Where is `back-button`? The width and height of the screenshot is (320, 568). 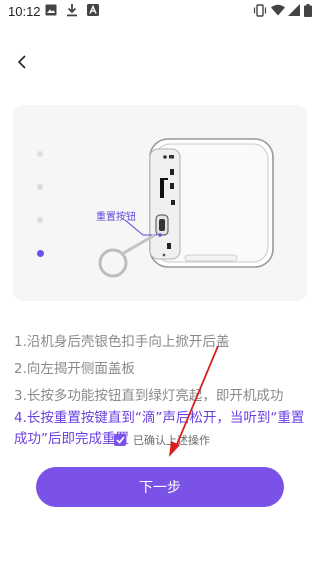
back-button is located at coordinates (22, 62).